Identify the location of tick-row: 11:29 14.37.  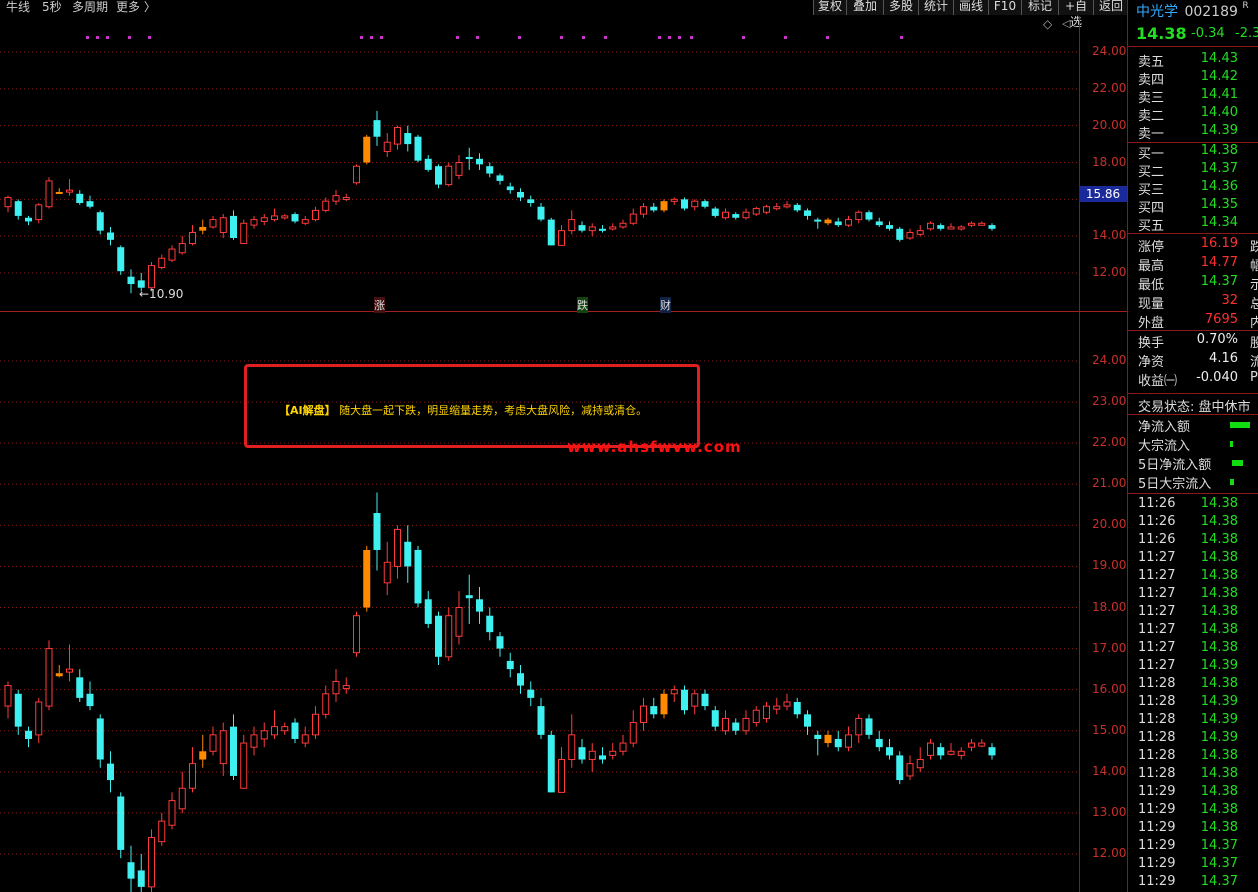
(1198, 865).